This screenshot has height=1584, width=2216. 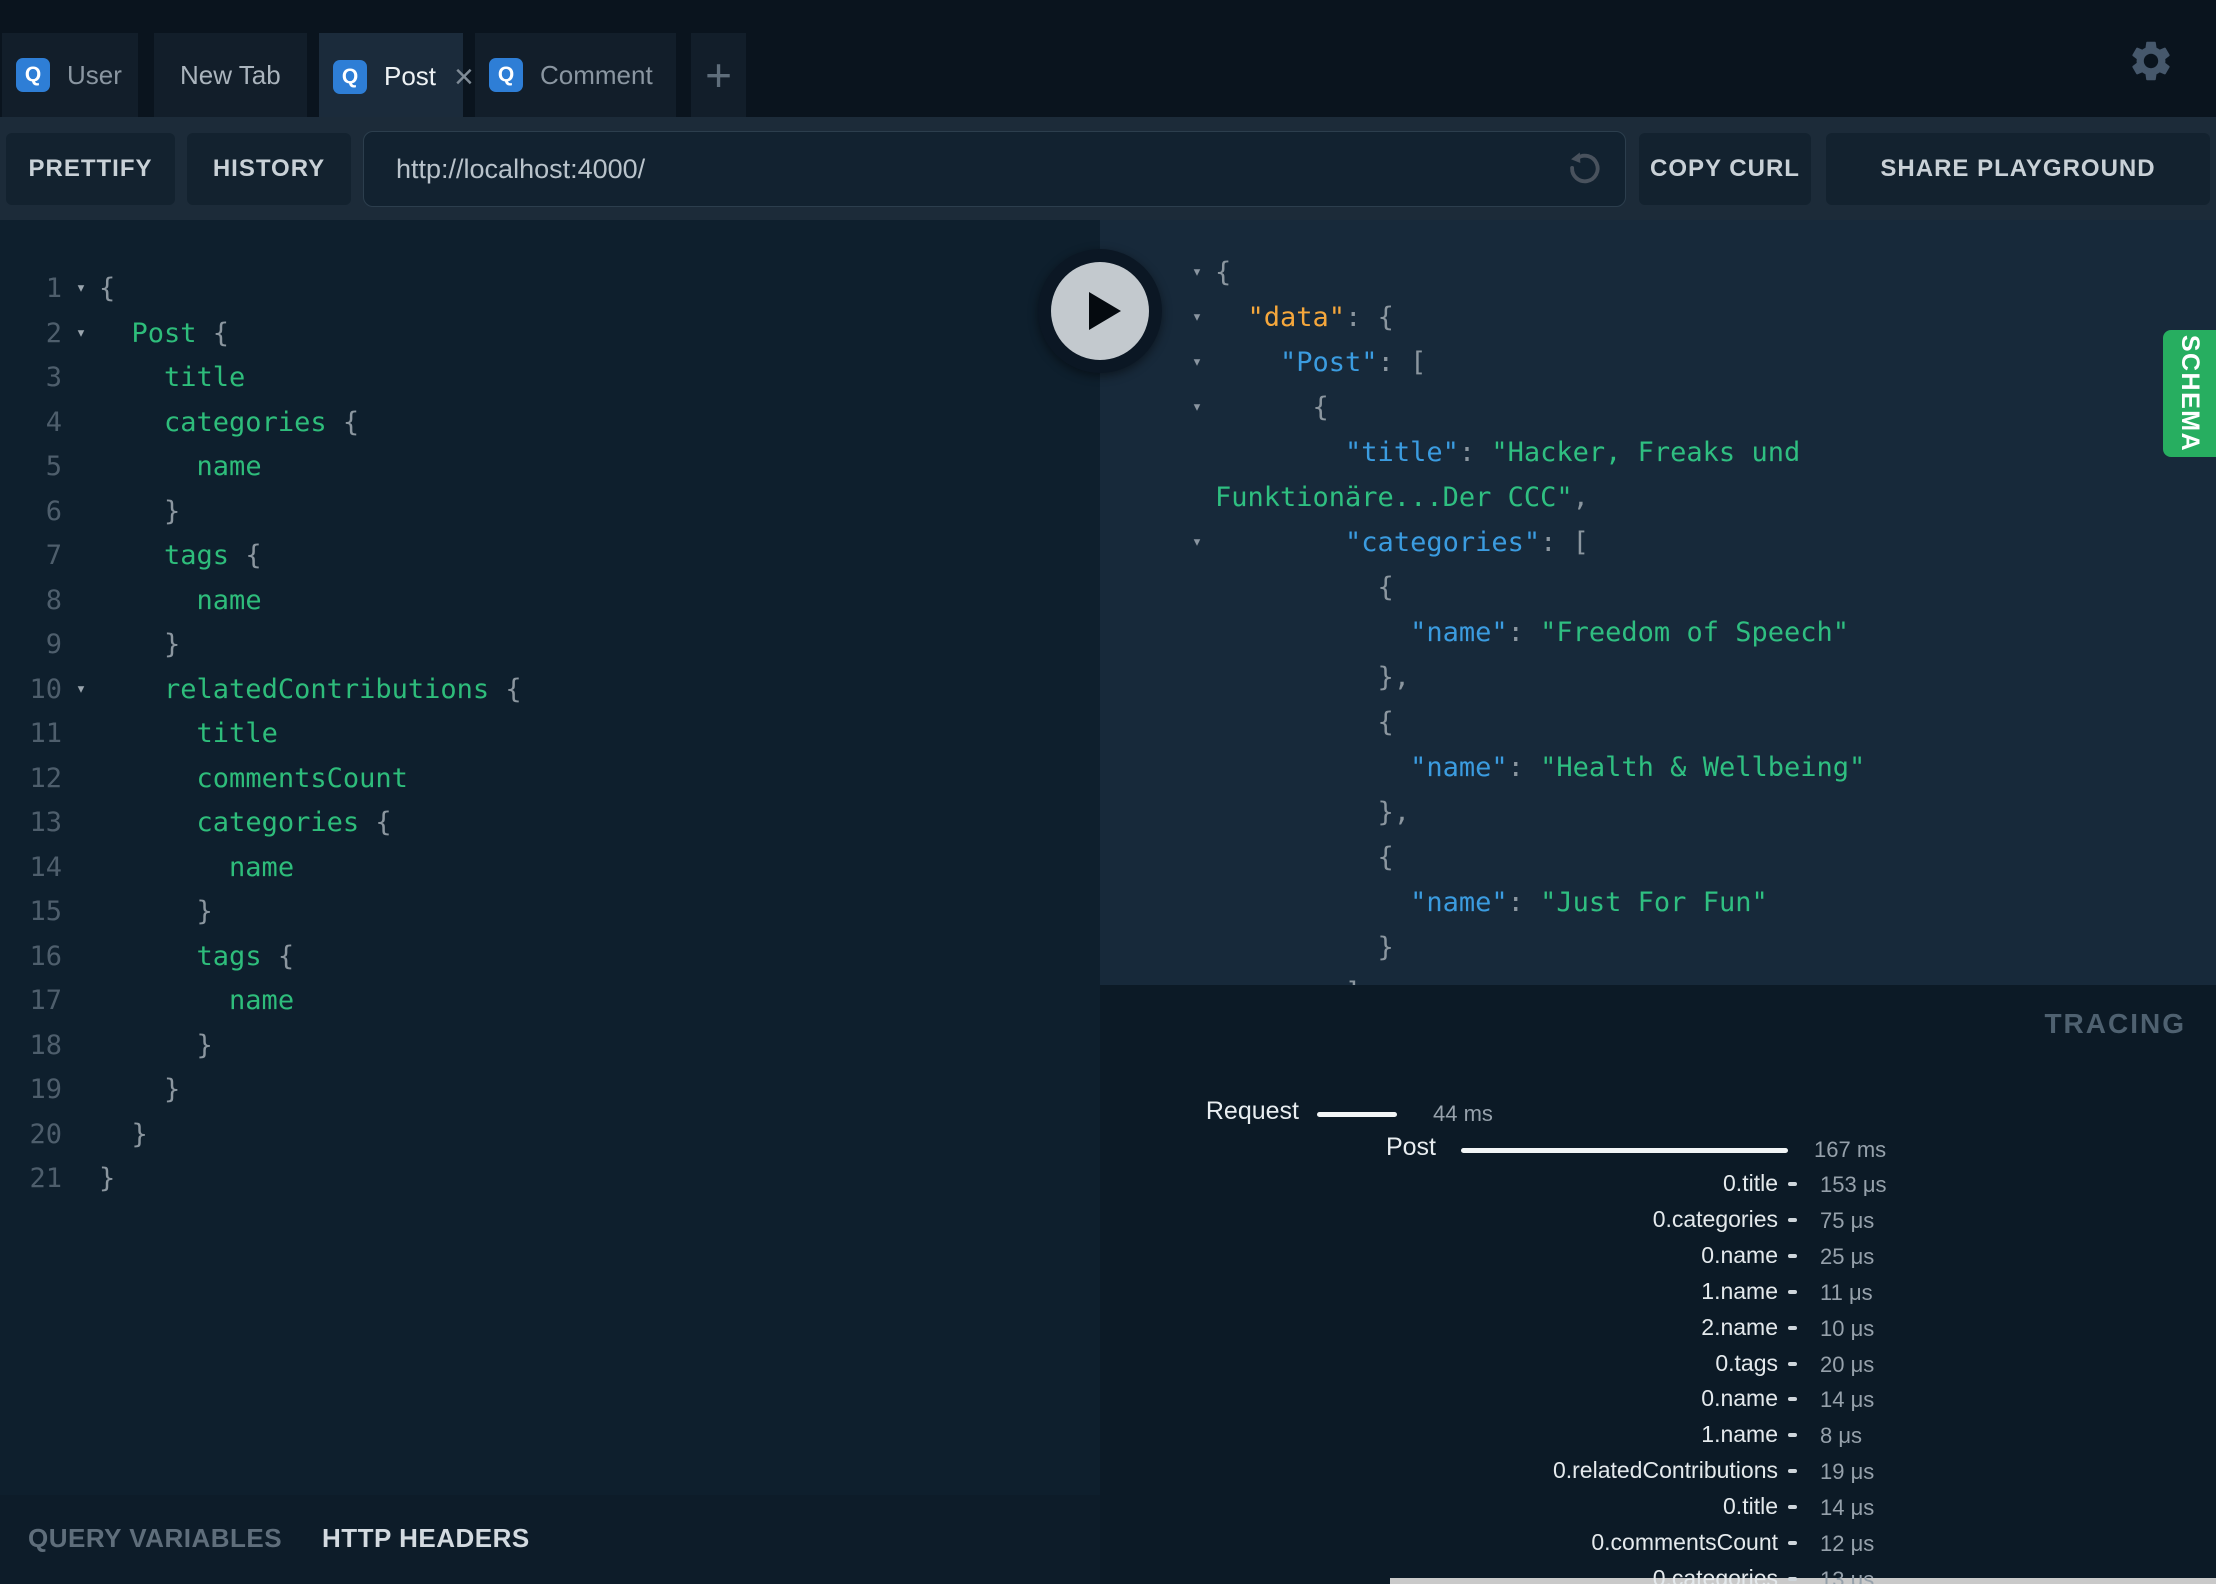 What do you see at coordinates (550, 822) in the screenshot?
I see `query-line: 13 categories {` at bounding box center [550, 822].